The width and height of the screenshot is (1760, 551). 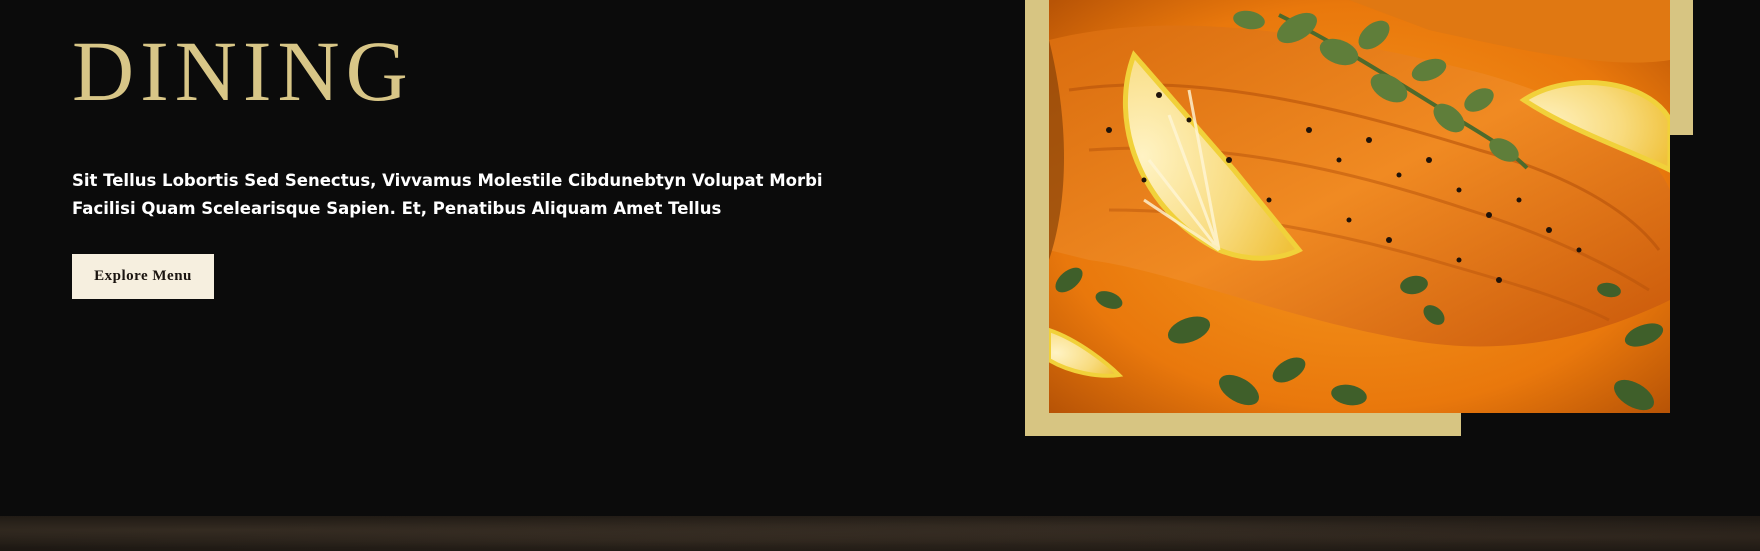 What do you see at coordinates (243, 71) in the screenshot?
I see `section-heading: DINING` at bounding box center [243, 71].